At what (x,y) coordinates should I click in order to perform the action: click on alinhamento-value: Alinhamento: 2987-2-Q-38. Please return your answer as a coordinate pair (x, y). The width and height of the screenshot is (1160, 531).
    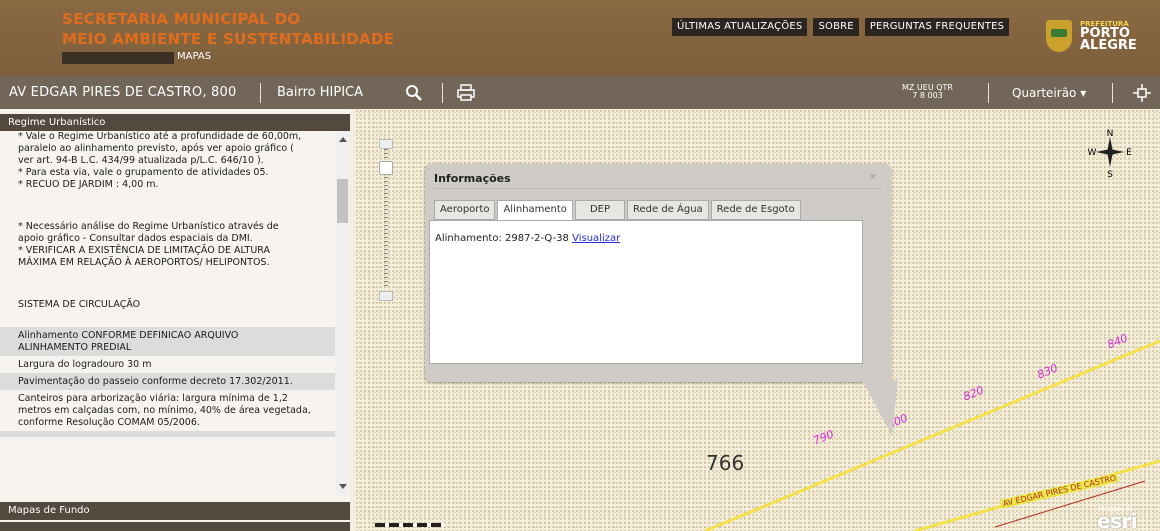
    Looking at the image, I should click on (502, 238).